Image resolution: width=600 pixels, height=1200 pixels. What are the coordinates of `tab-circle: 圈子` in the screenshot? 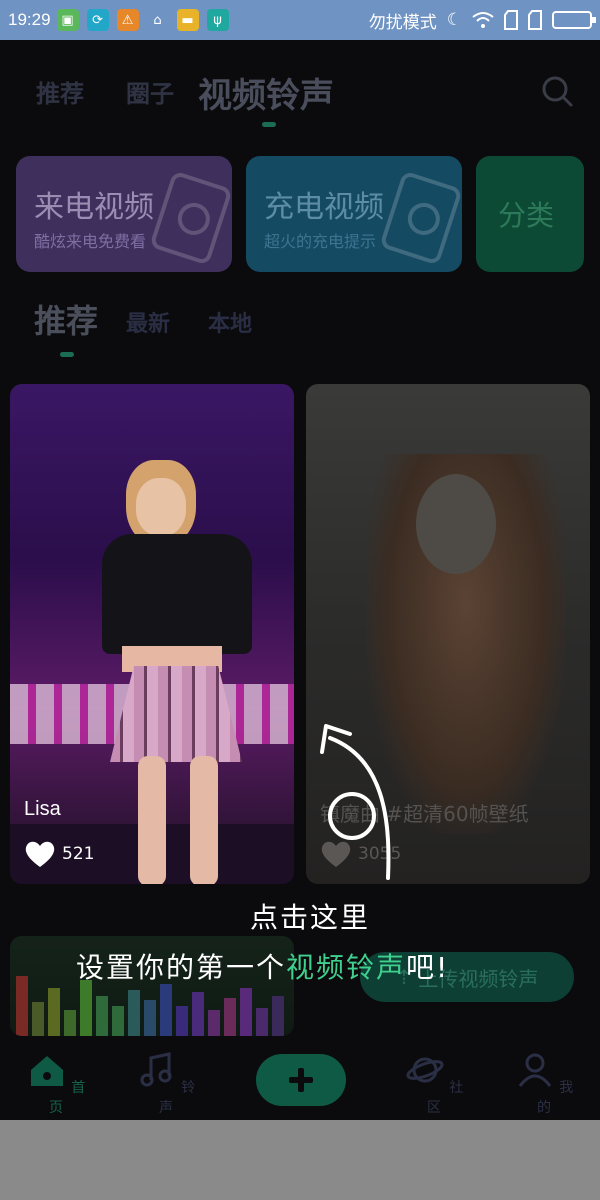 It's located at (150, 91).